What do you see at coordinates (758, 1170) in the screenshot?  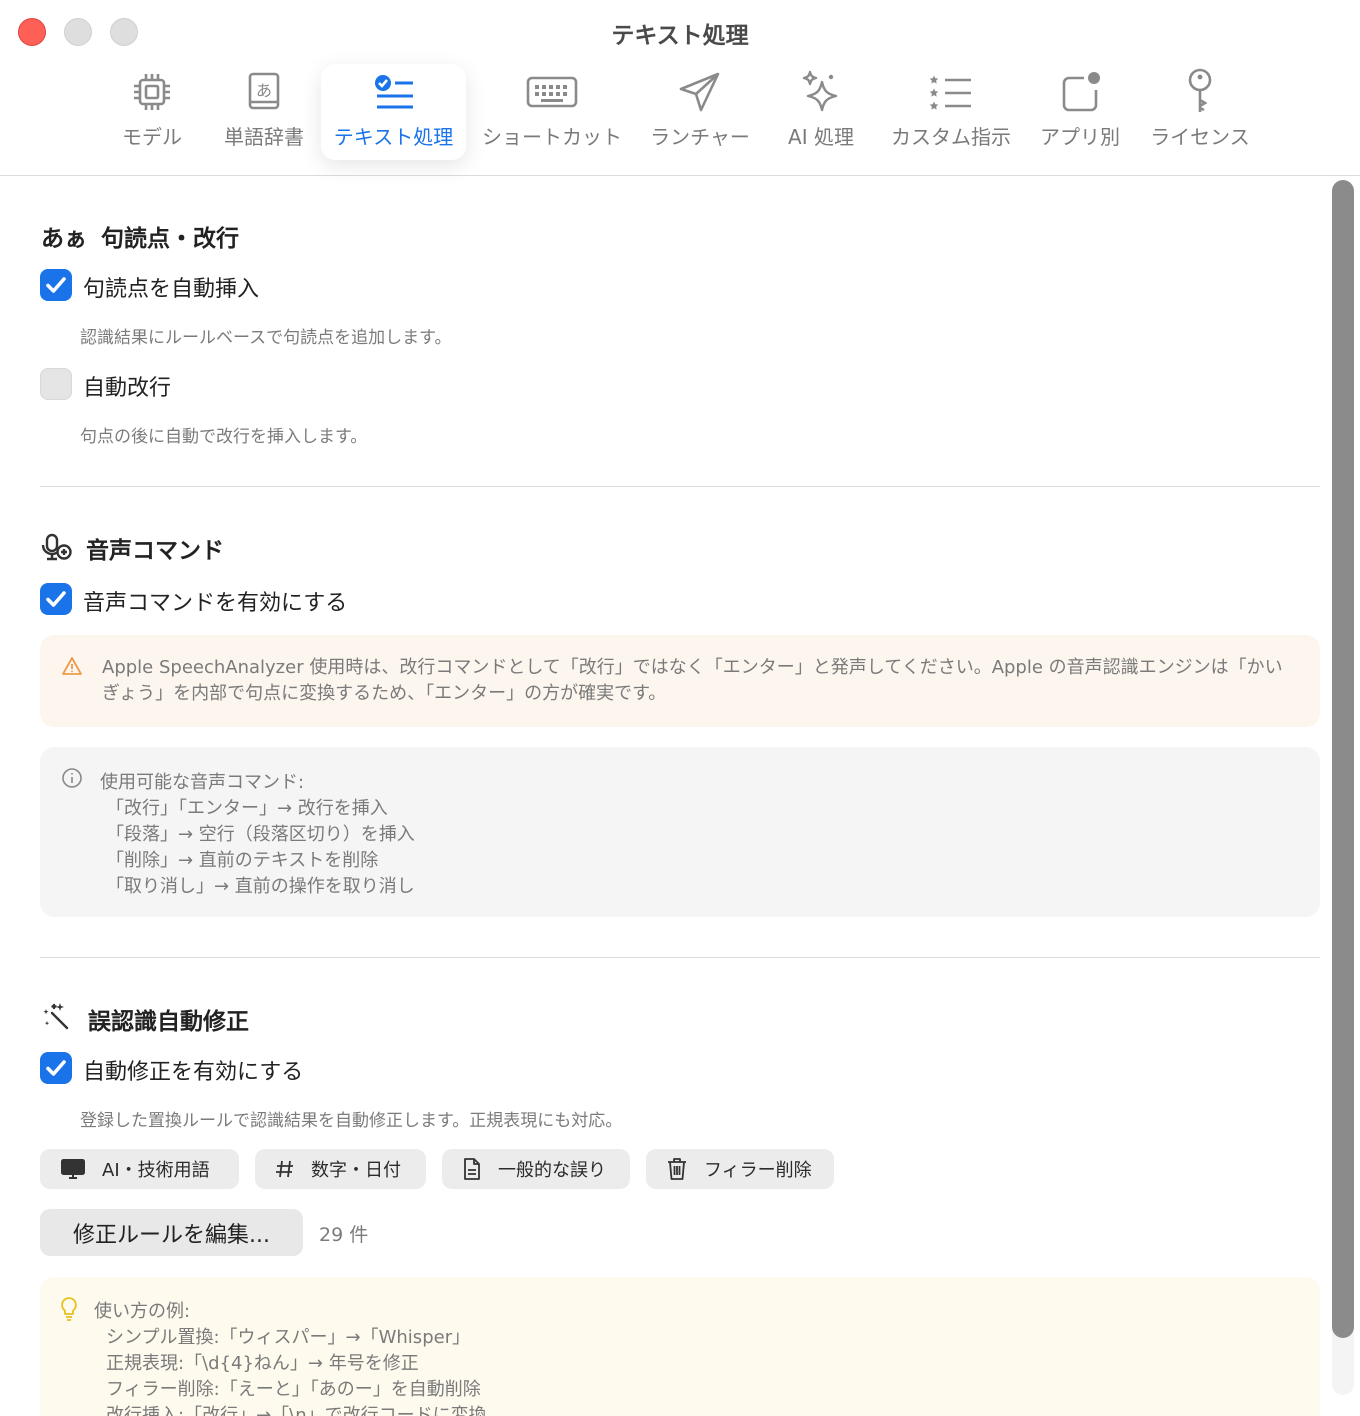 I see `chip-label: フィラー削除` at bounding box center [758, 1170].